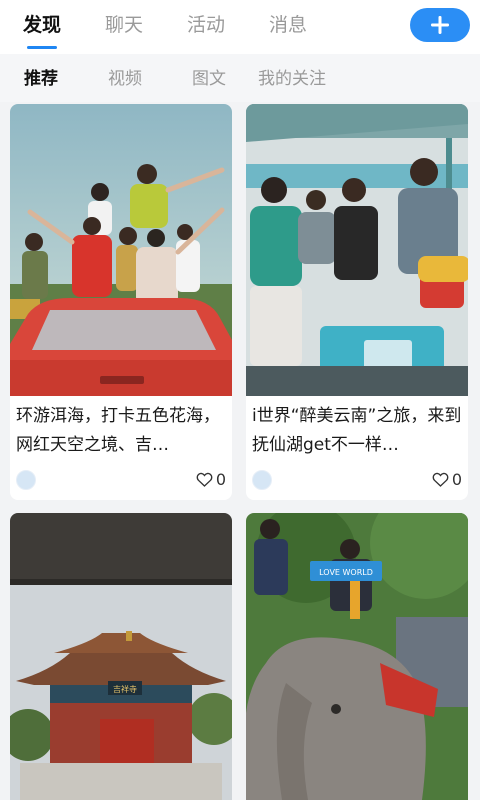  Describe the element at coordinates (346, 572) in the screenshot. I see `banner-text: LOVE WORLD` at that location.